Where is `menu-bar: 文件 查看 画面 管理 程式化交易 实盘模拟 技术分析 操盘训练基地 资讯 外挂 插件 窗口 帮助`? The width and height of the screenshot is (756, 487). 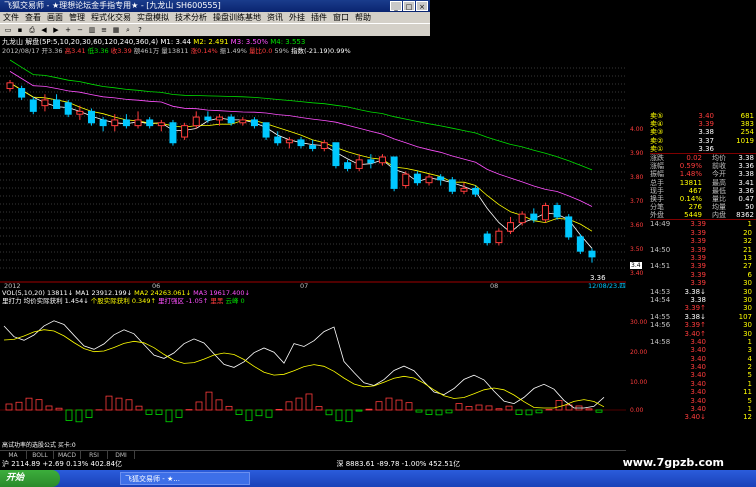
menu-bar: 文件 查看 画面 管理 程式化交易 实盘模拟 技术分析 操盘训练基地 资讯 外挂 插件 窗口 帮助 is located at coordinates (215, 17).